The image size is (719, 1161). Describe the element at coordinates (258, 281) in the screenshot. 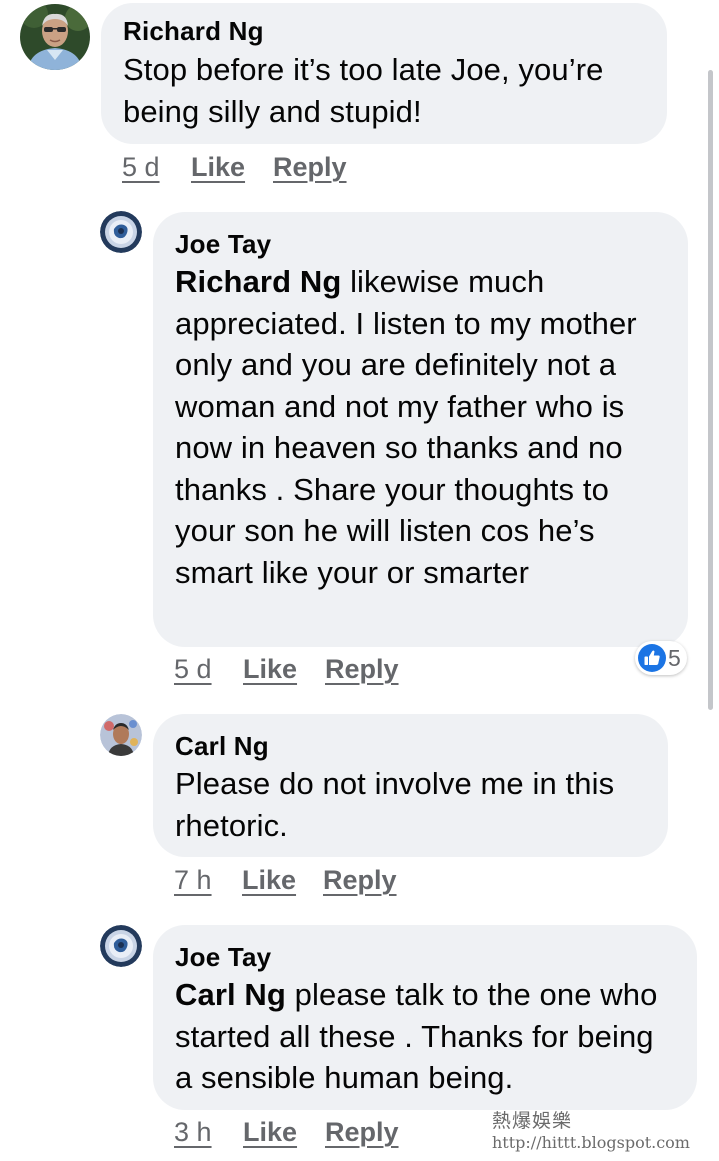

I see `mention-link: Richard Ng` at that location.